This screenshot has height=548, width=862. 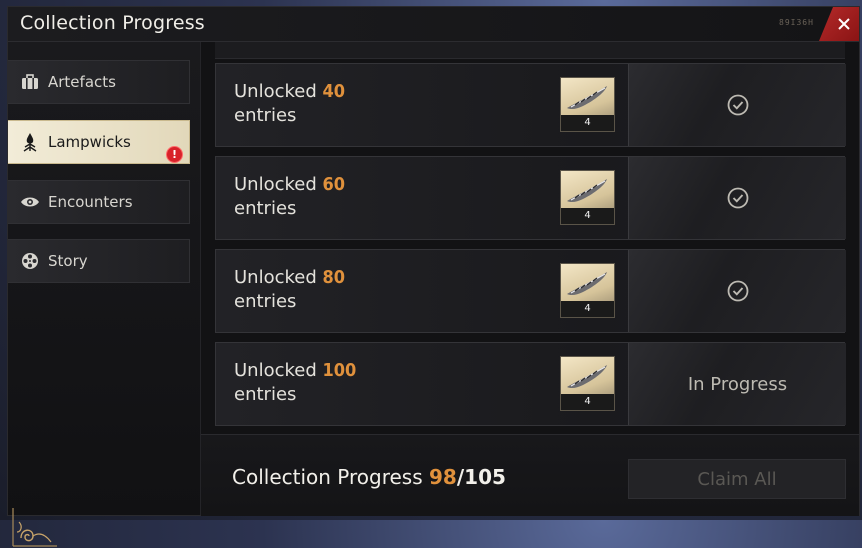 I want to click on sidebar-item-label: Artefacts, so click(x=82, y=82).